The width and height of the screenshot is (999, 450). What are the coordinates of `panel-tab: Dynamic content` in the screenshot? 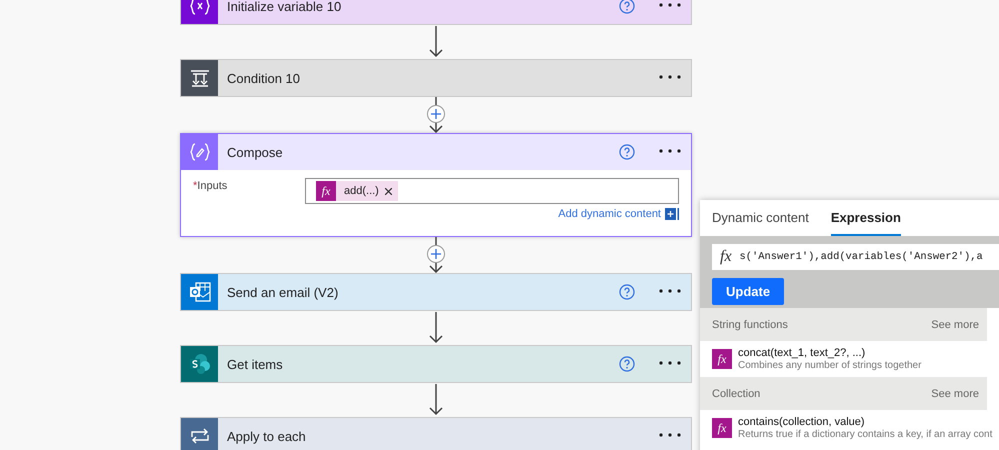 It's located at (760, 218).